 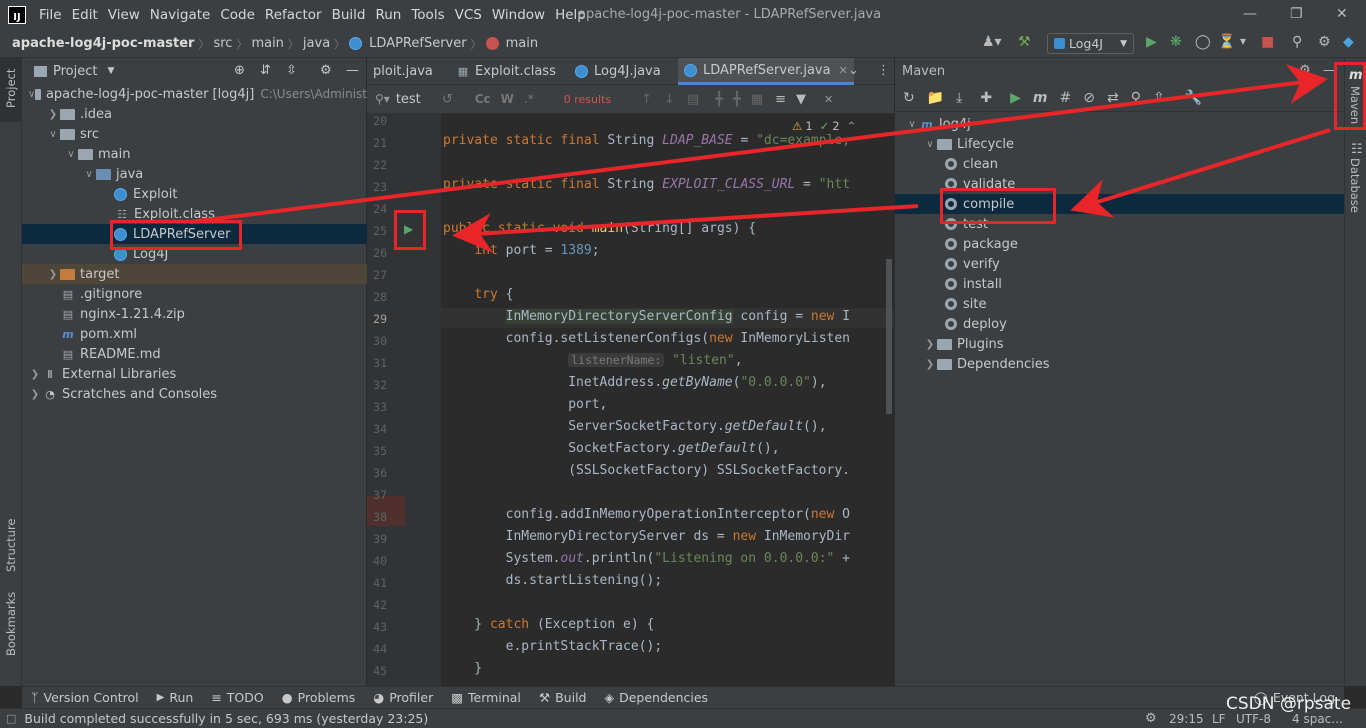 I want to click on arrow-to-compile, so click(x=1200, y=173).